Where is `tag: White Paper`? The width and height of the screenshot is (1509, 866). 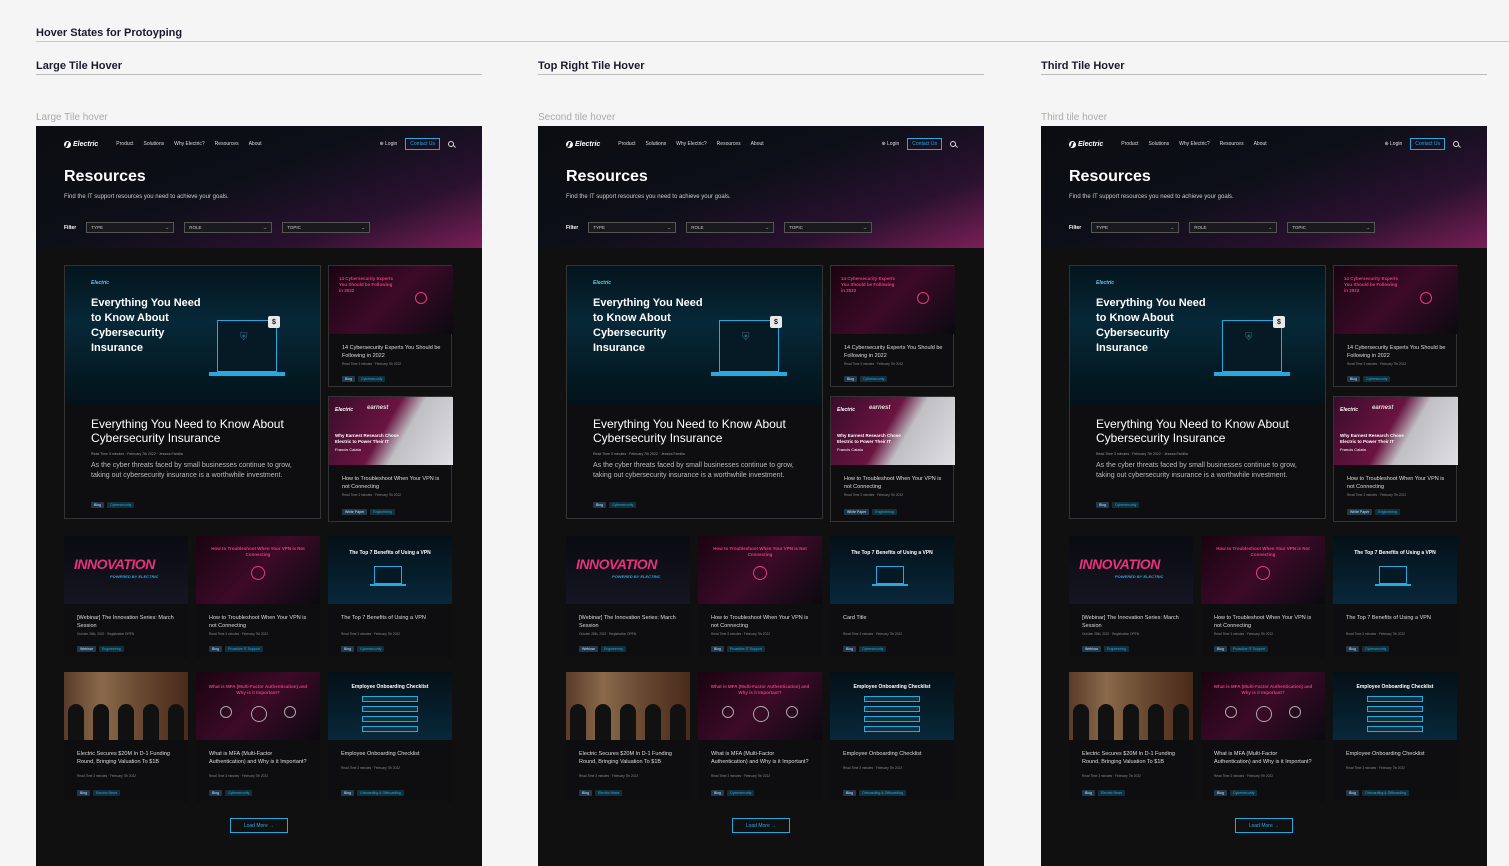 tag: White Paper is located at coordinates (1360, 512).